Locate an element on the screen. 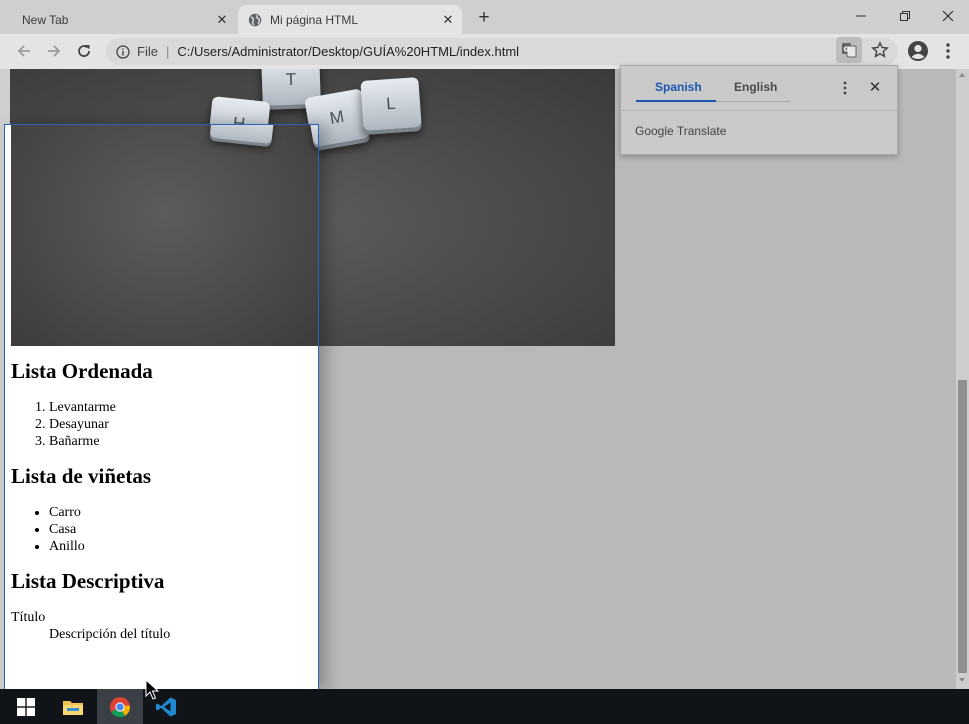 The width and height of the screenshot is (969, 724). list-item: Anillo is located at coordinates (180, 546).